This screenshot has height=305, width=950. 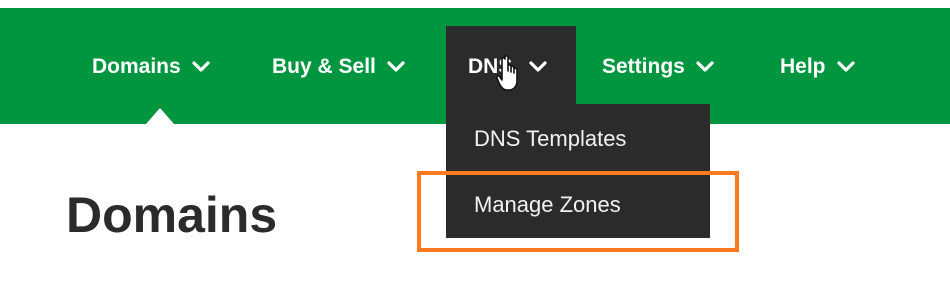 What do you see at coordinates (324, 66) in the screenshot?
I see `nav-item-label: Buy & Sell` at bounding box center [324, 66].